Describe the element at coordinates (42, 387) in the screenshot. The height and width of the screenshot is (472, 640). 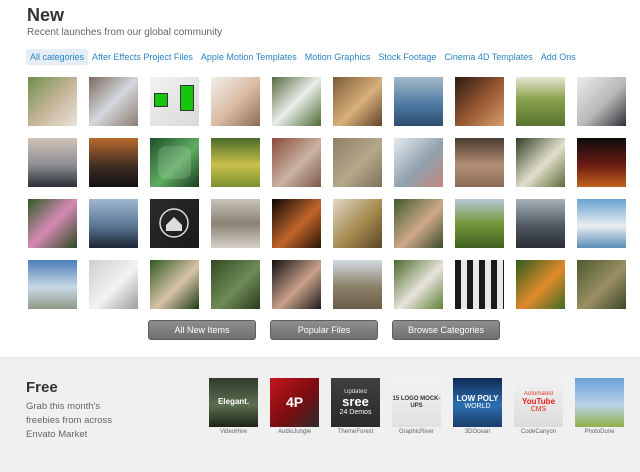
I see `free-title: Free` at that location.